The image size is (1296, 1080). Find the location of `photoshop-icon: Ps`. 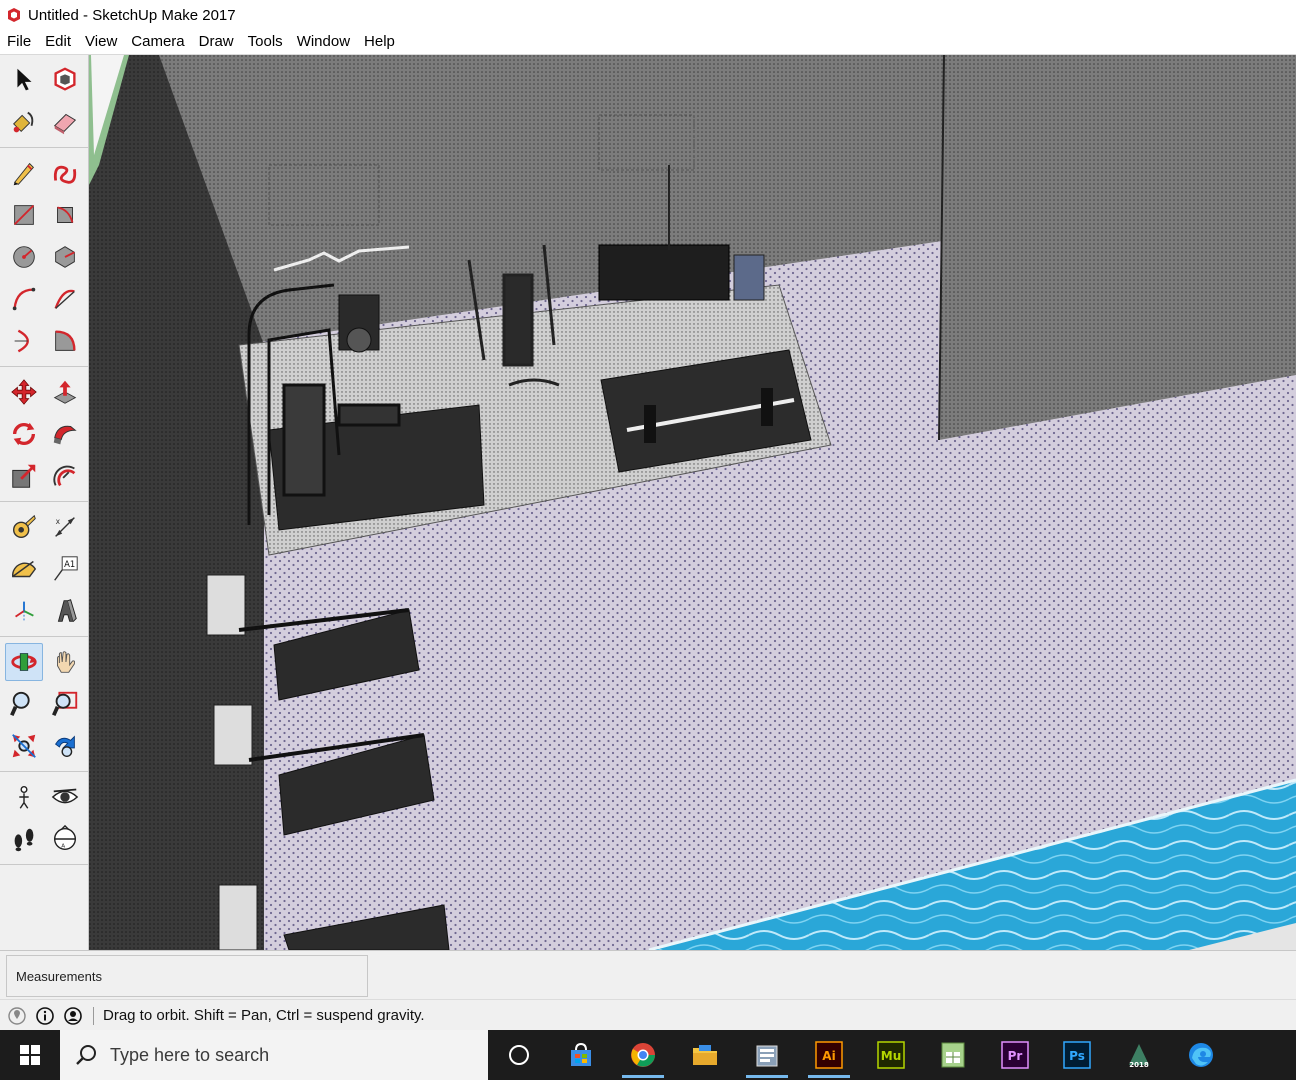

photoshop-icon: Ps is located at coordinates (1077, 1055).